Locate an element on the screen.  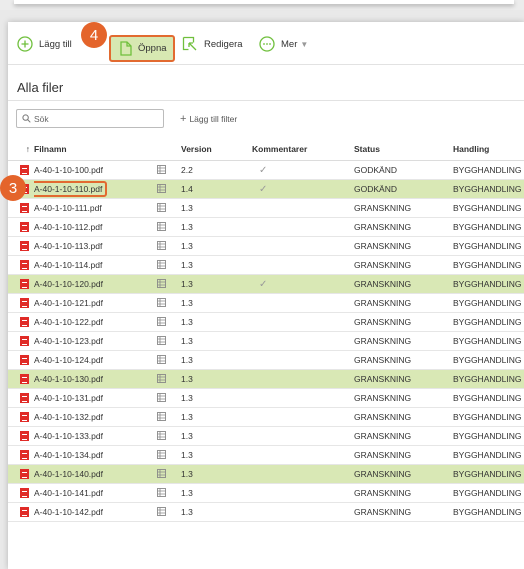
add-button: Lägg till is located at coordinates (44, 44).